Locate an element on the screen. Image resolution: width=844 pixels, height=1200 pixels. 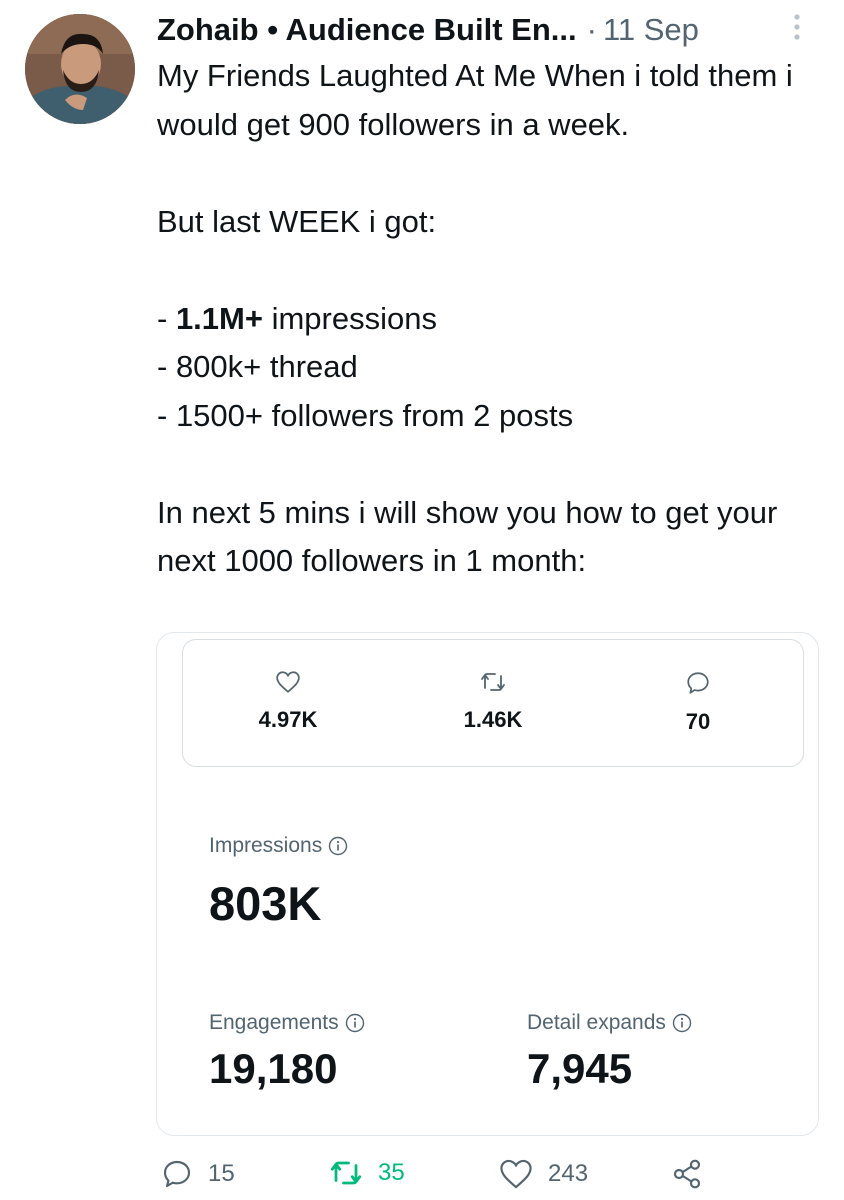
engagement-stats: 4.97K 1.46K 70 is located at coordinates (493, 703).